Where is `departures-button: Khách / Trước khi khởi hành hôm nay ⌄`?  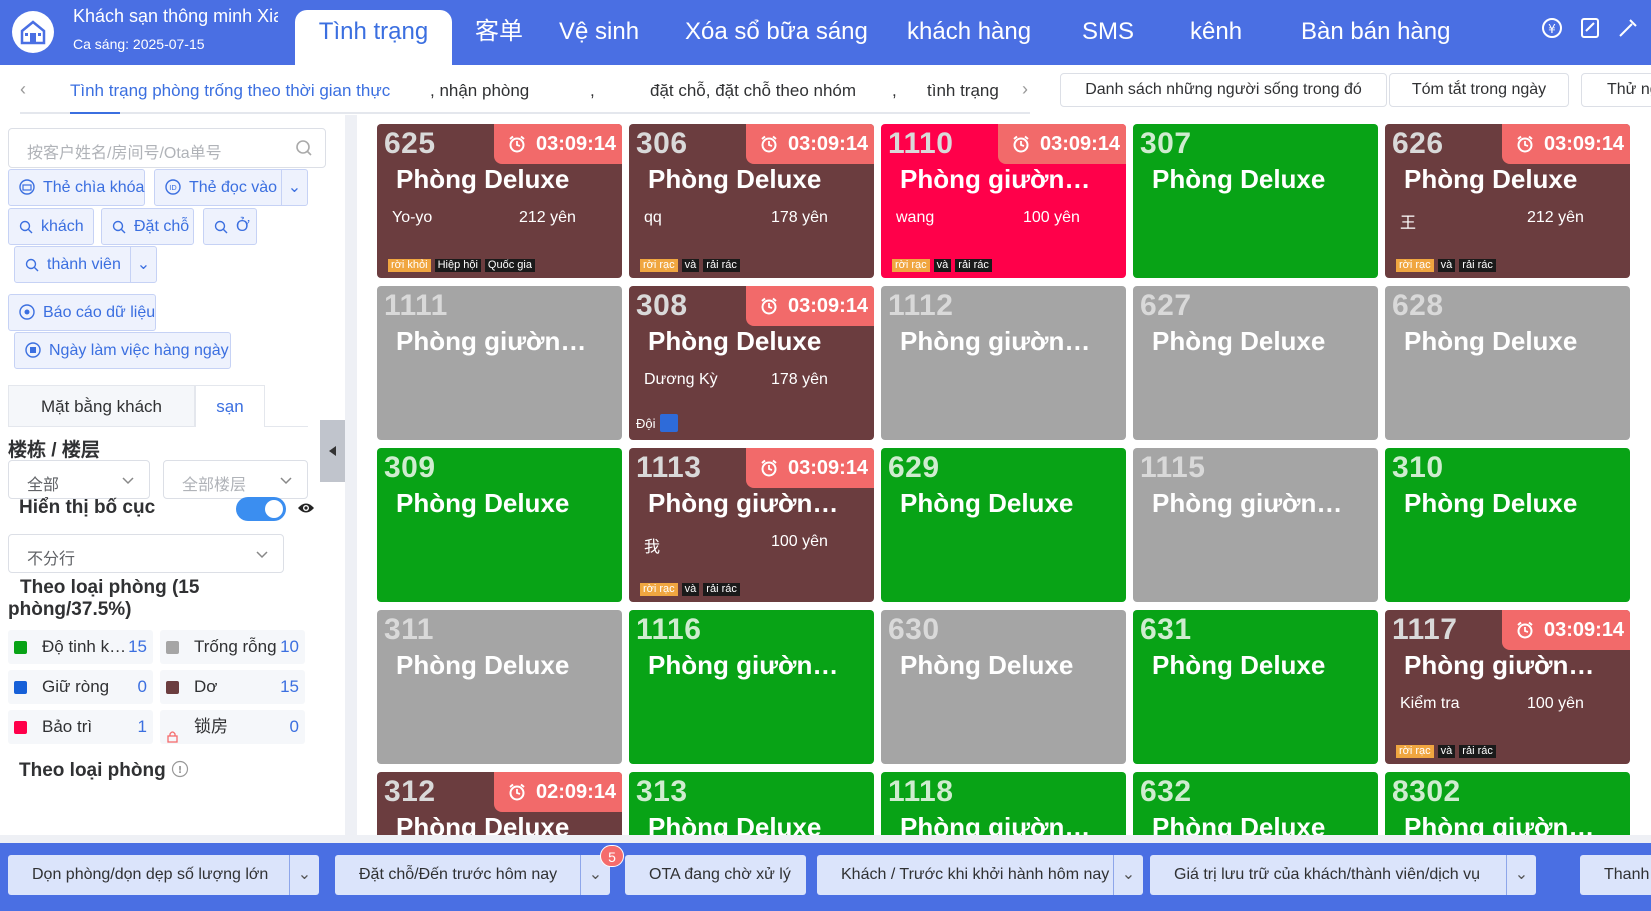 departures-button: Khách / Trước khi khởi hành hôm nay ⌄ is located at coordinates (980, 875).